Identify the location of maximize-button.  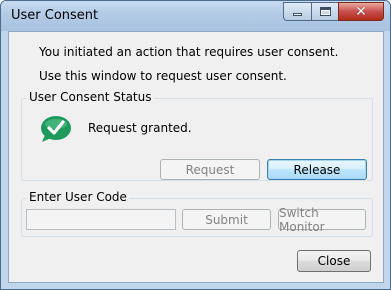
(324, 11).